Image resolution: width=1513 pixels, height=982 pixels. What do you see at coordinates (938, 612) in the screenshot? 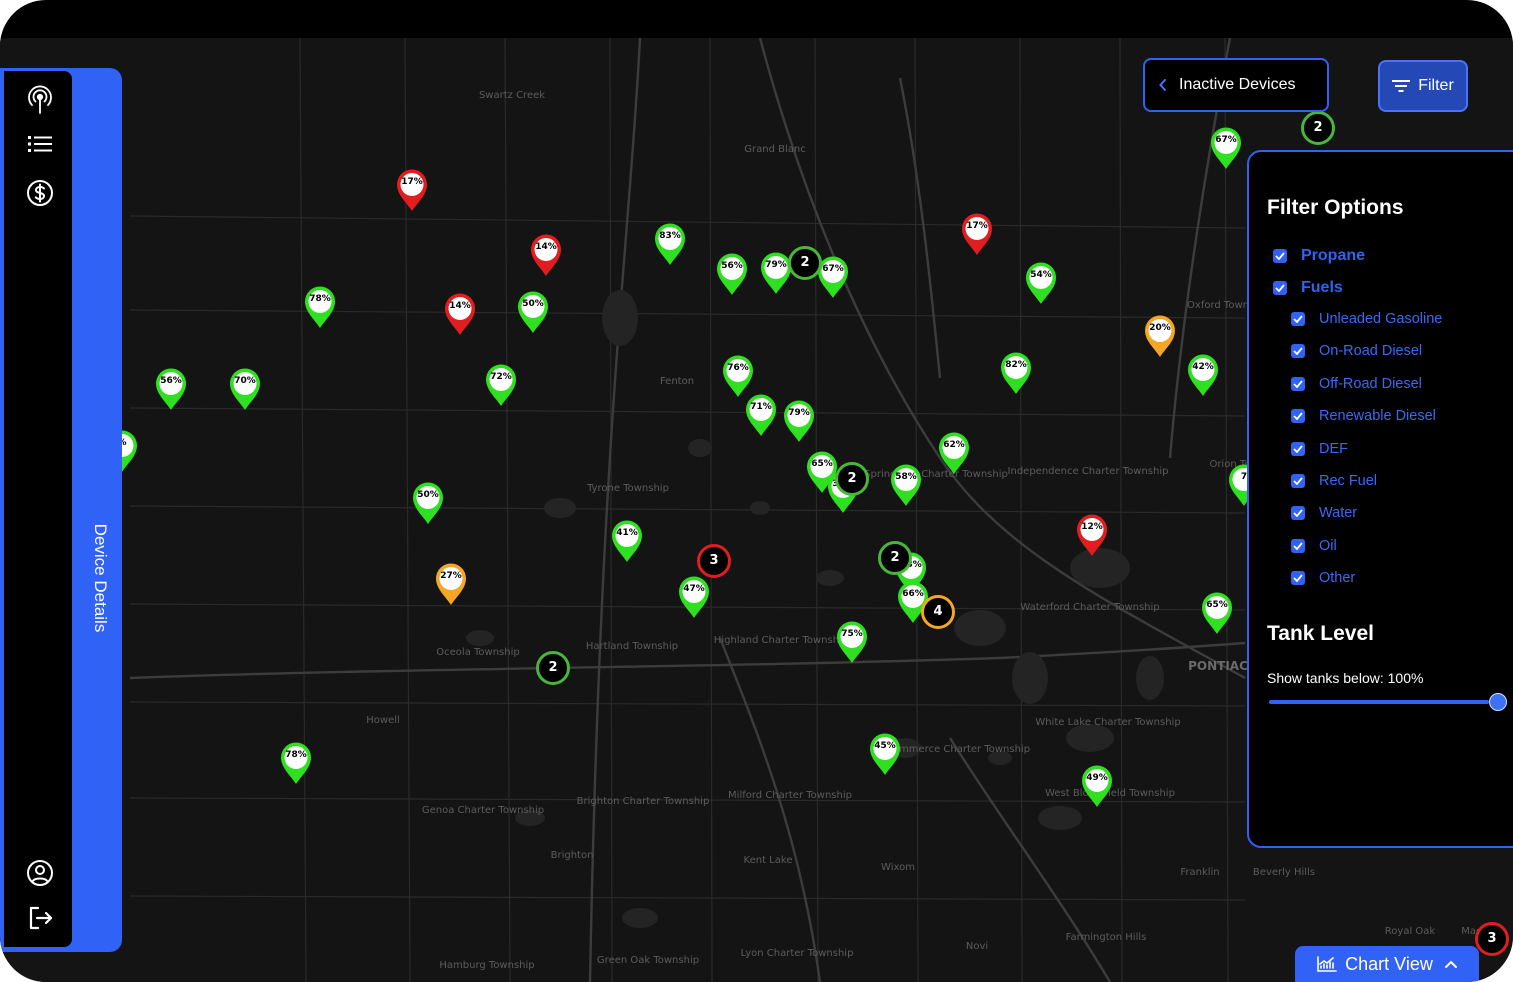
I see `map-cluster-orange: 4` at bounding box center [938, 612].